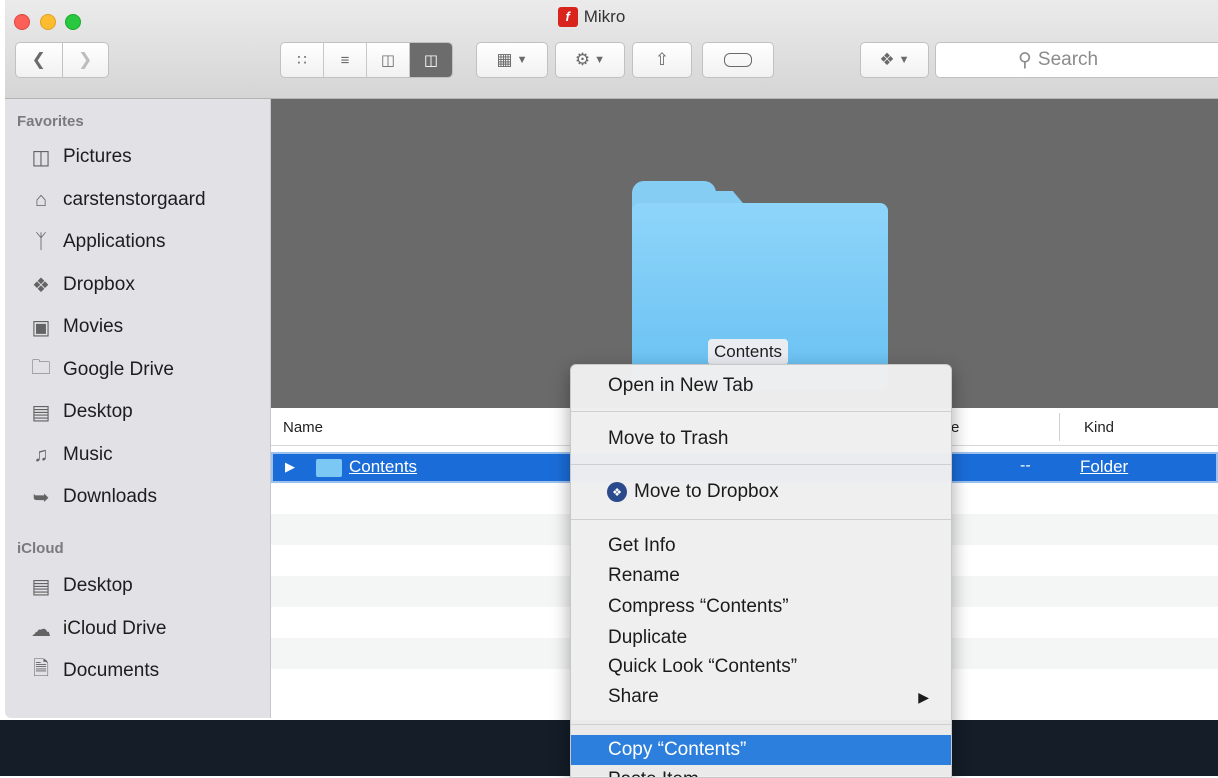  What do you see at coordinates (329, 468) in the screenshot?
I see `folder-icon` at bounding box center [329, 468].